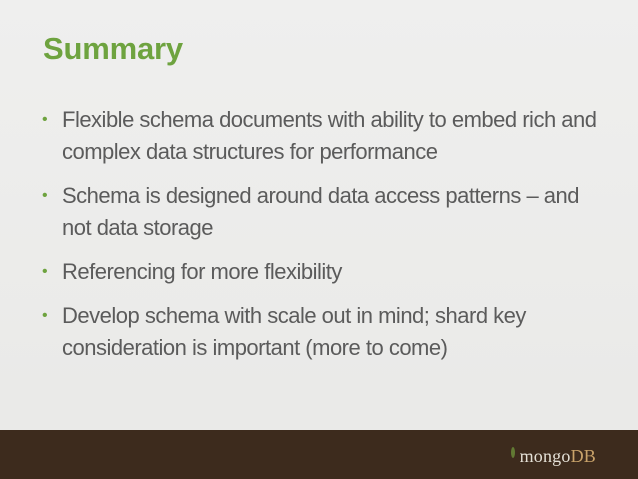 This screenshot has width=638, height=479. I want to click on logo-text-main: mongo, so click(545, 456).